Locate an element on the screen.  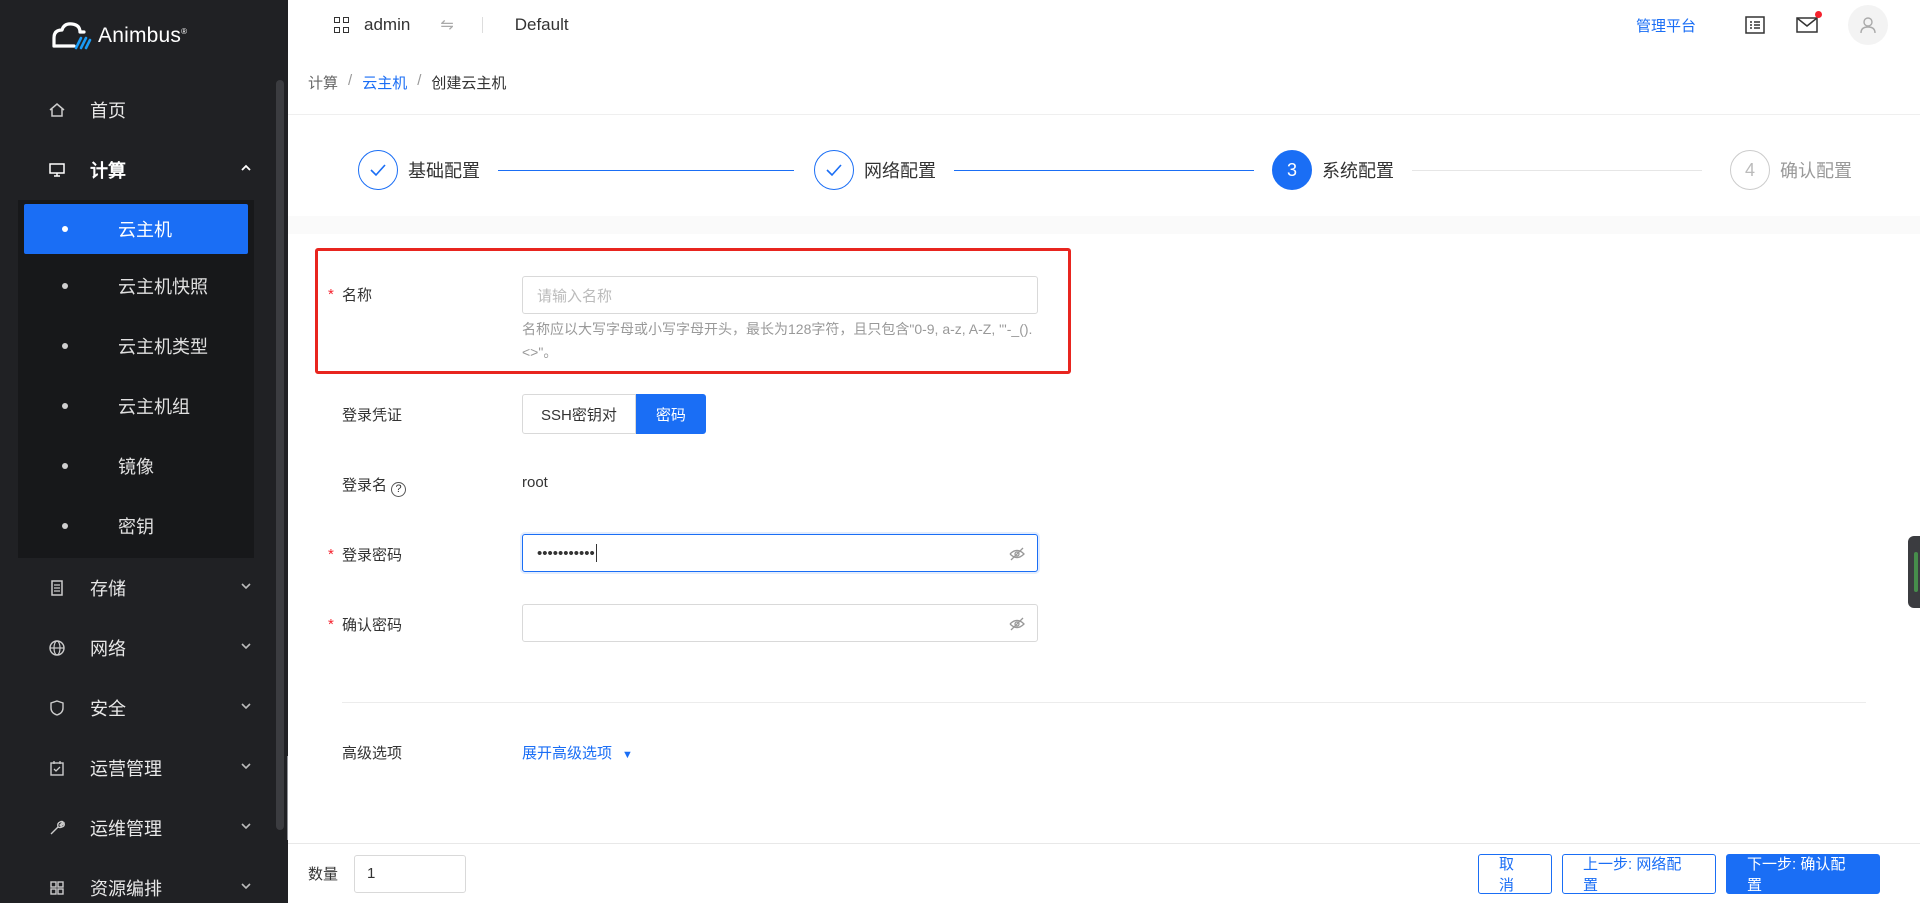
wizard-steps: 基础配置 网络配置 3 系统配置 4 确认配置 is located at coordinates (1108, 171).